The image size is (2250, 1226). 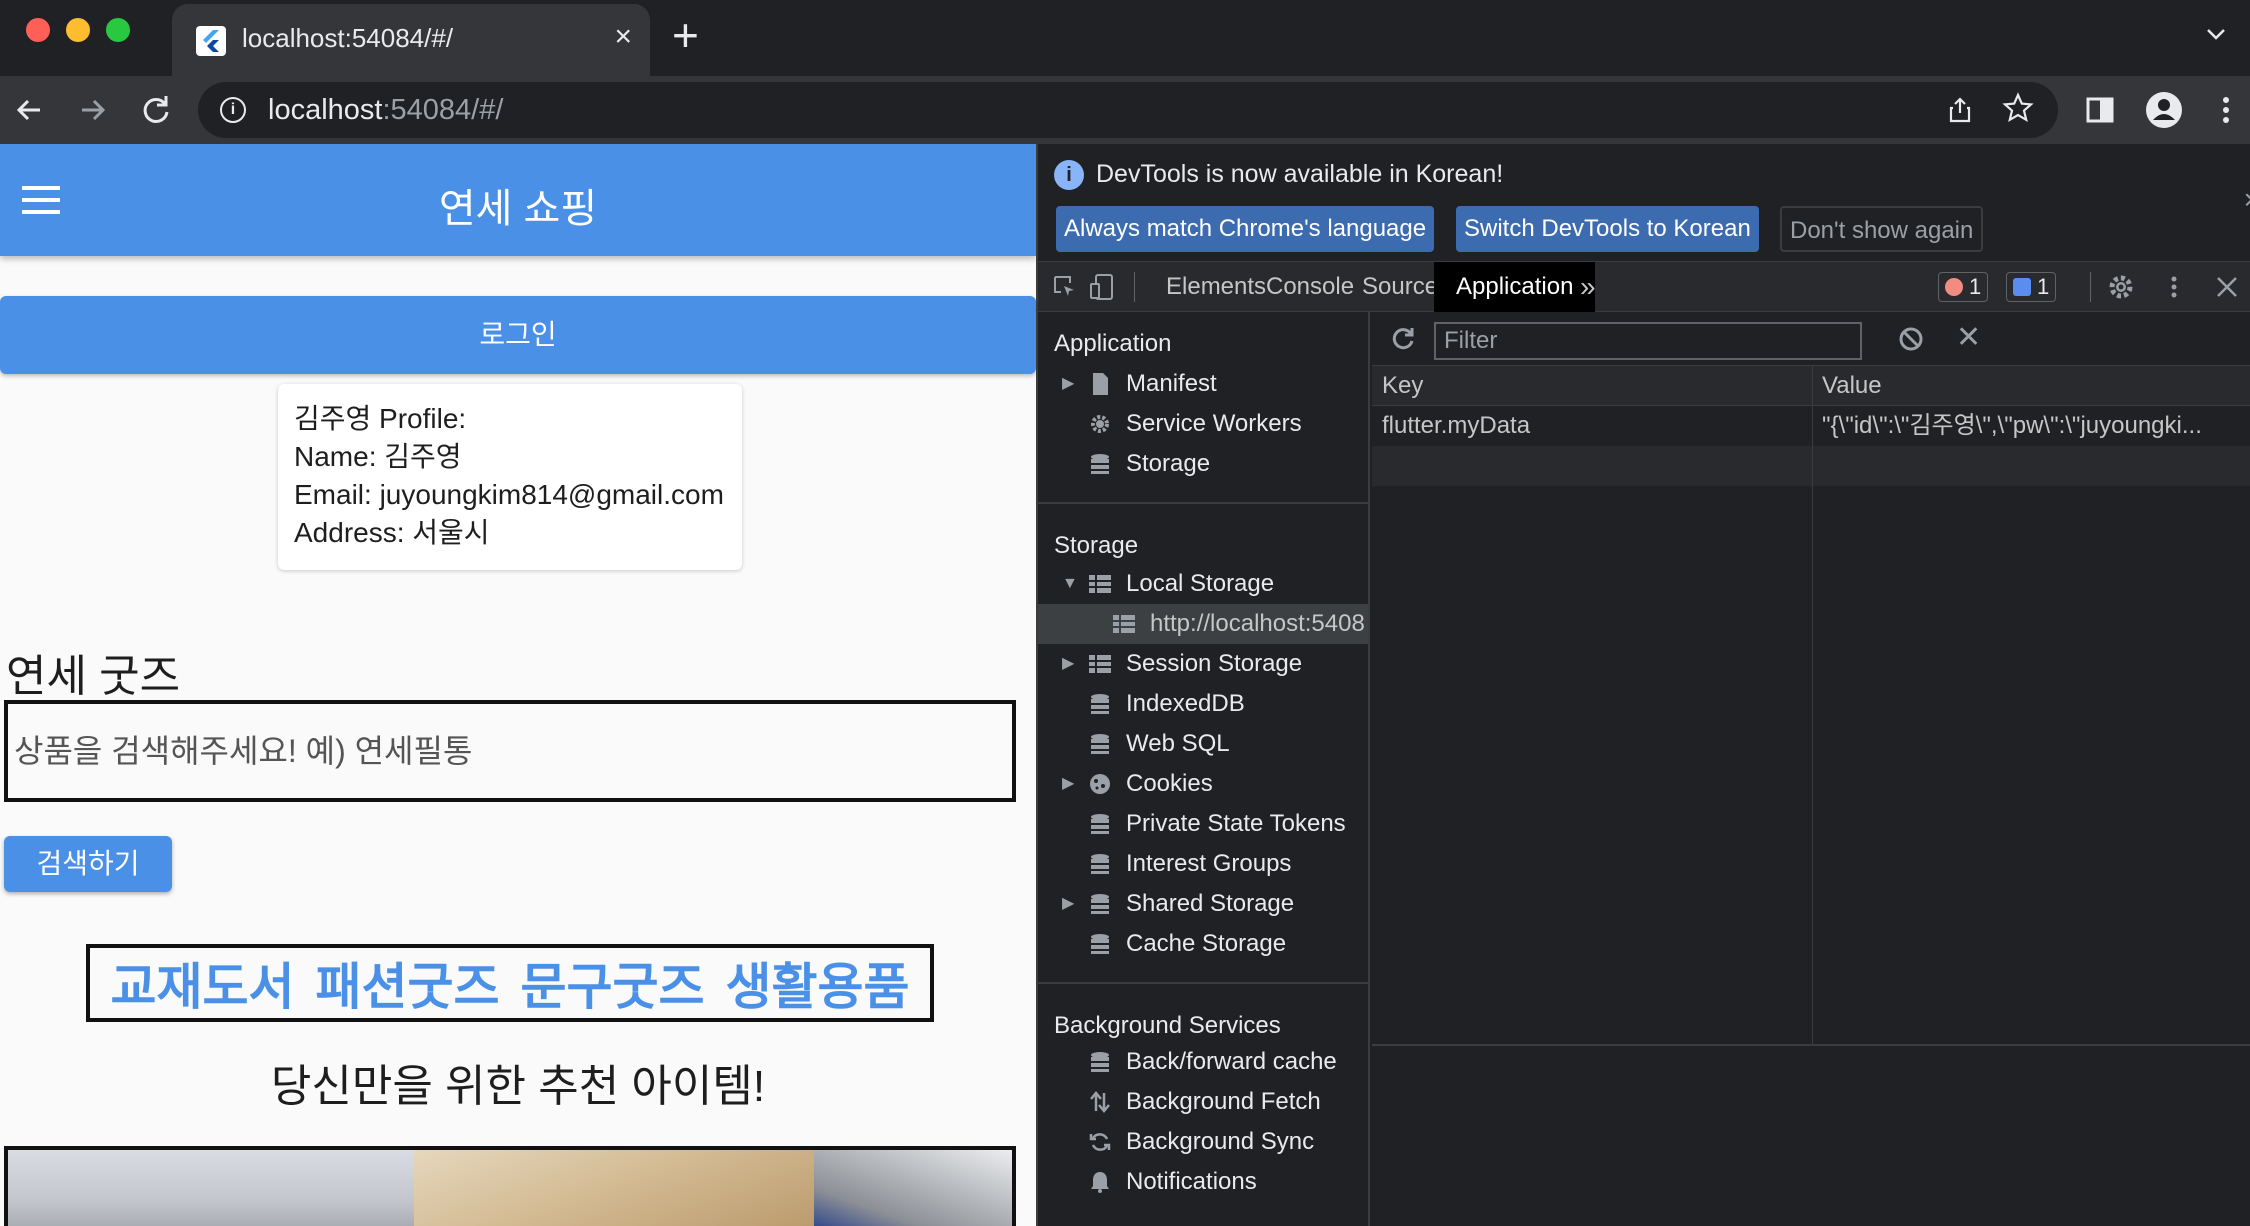 I want to click on always-match-language-button: Always match Chrome's language, so click(x=1245, y=229).